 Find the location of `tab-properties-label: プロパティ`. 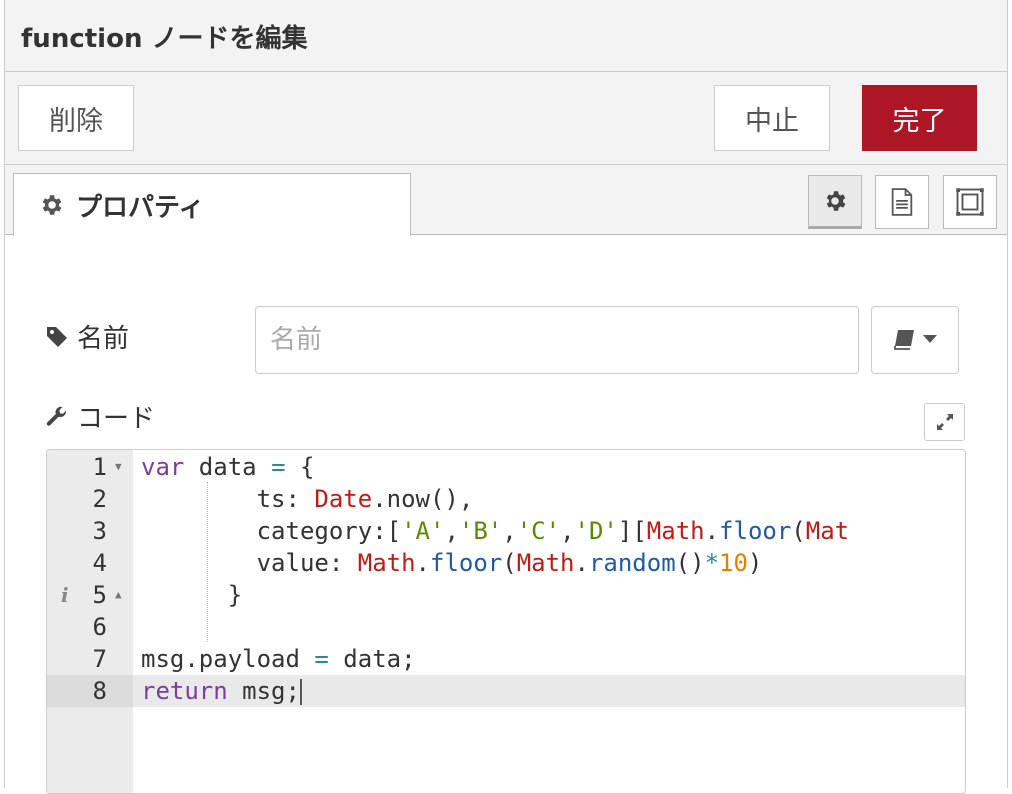

tab-properties-label: プロパティ is located at coordinates (140, 207).